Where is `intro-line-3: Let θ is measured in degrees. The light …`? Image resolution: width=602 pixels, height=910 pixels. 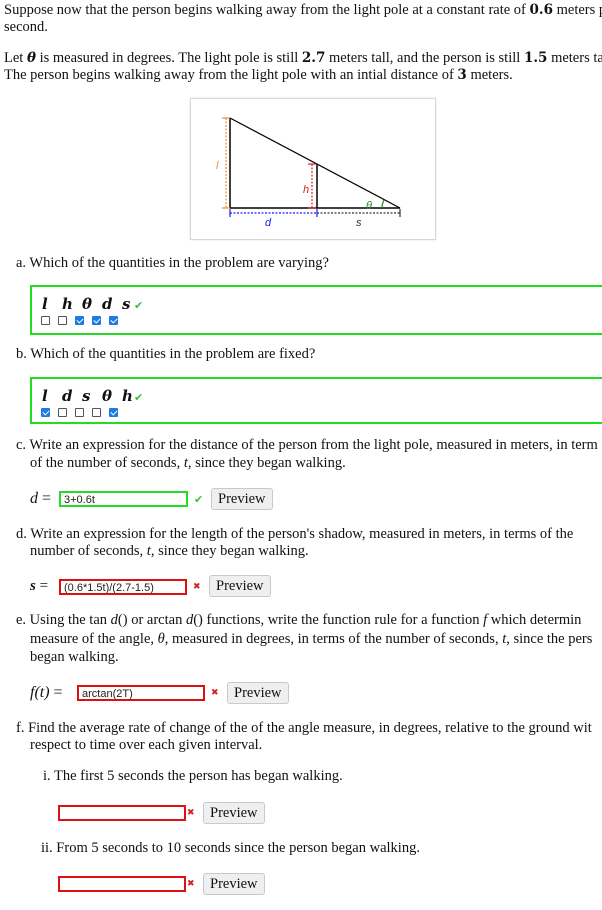
intro-line-3: Let θ is measured in degrees. The light … is located at coordinates (303, 58).